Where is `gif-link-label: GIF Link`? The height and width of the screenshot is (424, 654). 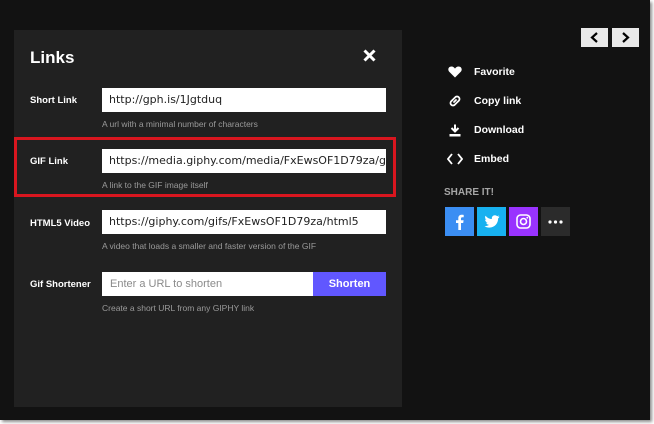
gif-link-label: GIF Link is located at coordinates (49, 161).